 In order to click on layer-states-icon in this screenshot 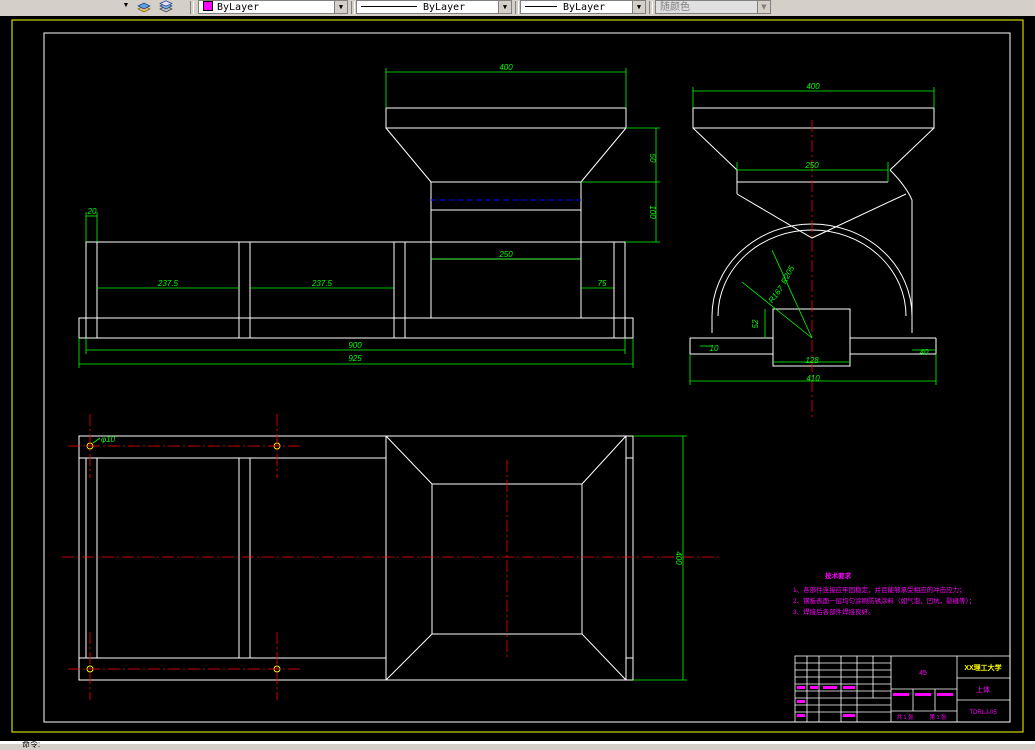, I will do `click(166, 7)`.